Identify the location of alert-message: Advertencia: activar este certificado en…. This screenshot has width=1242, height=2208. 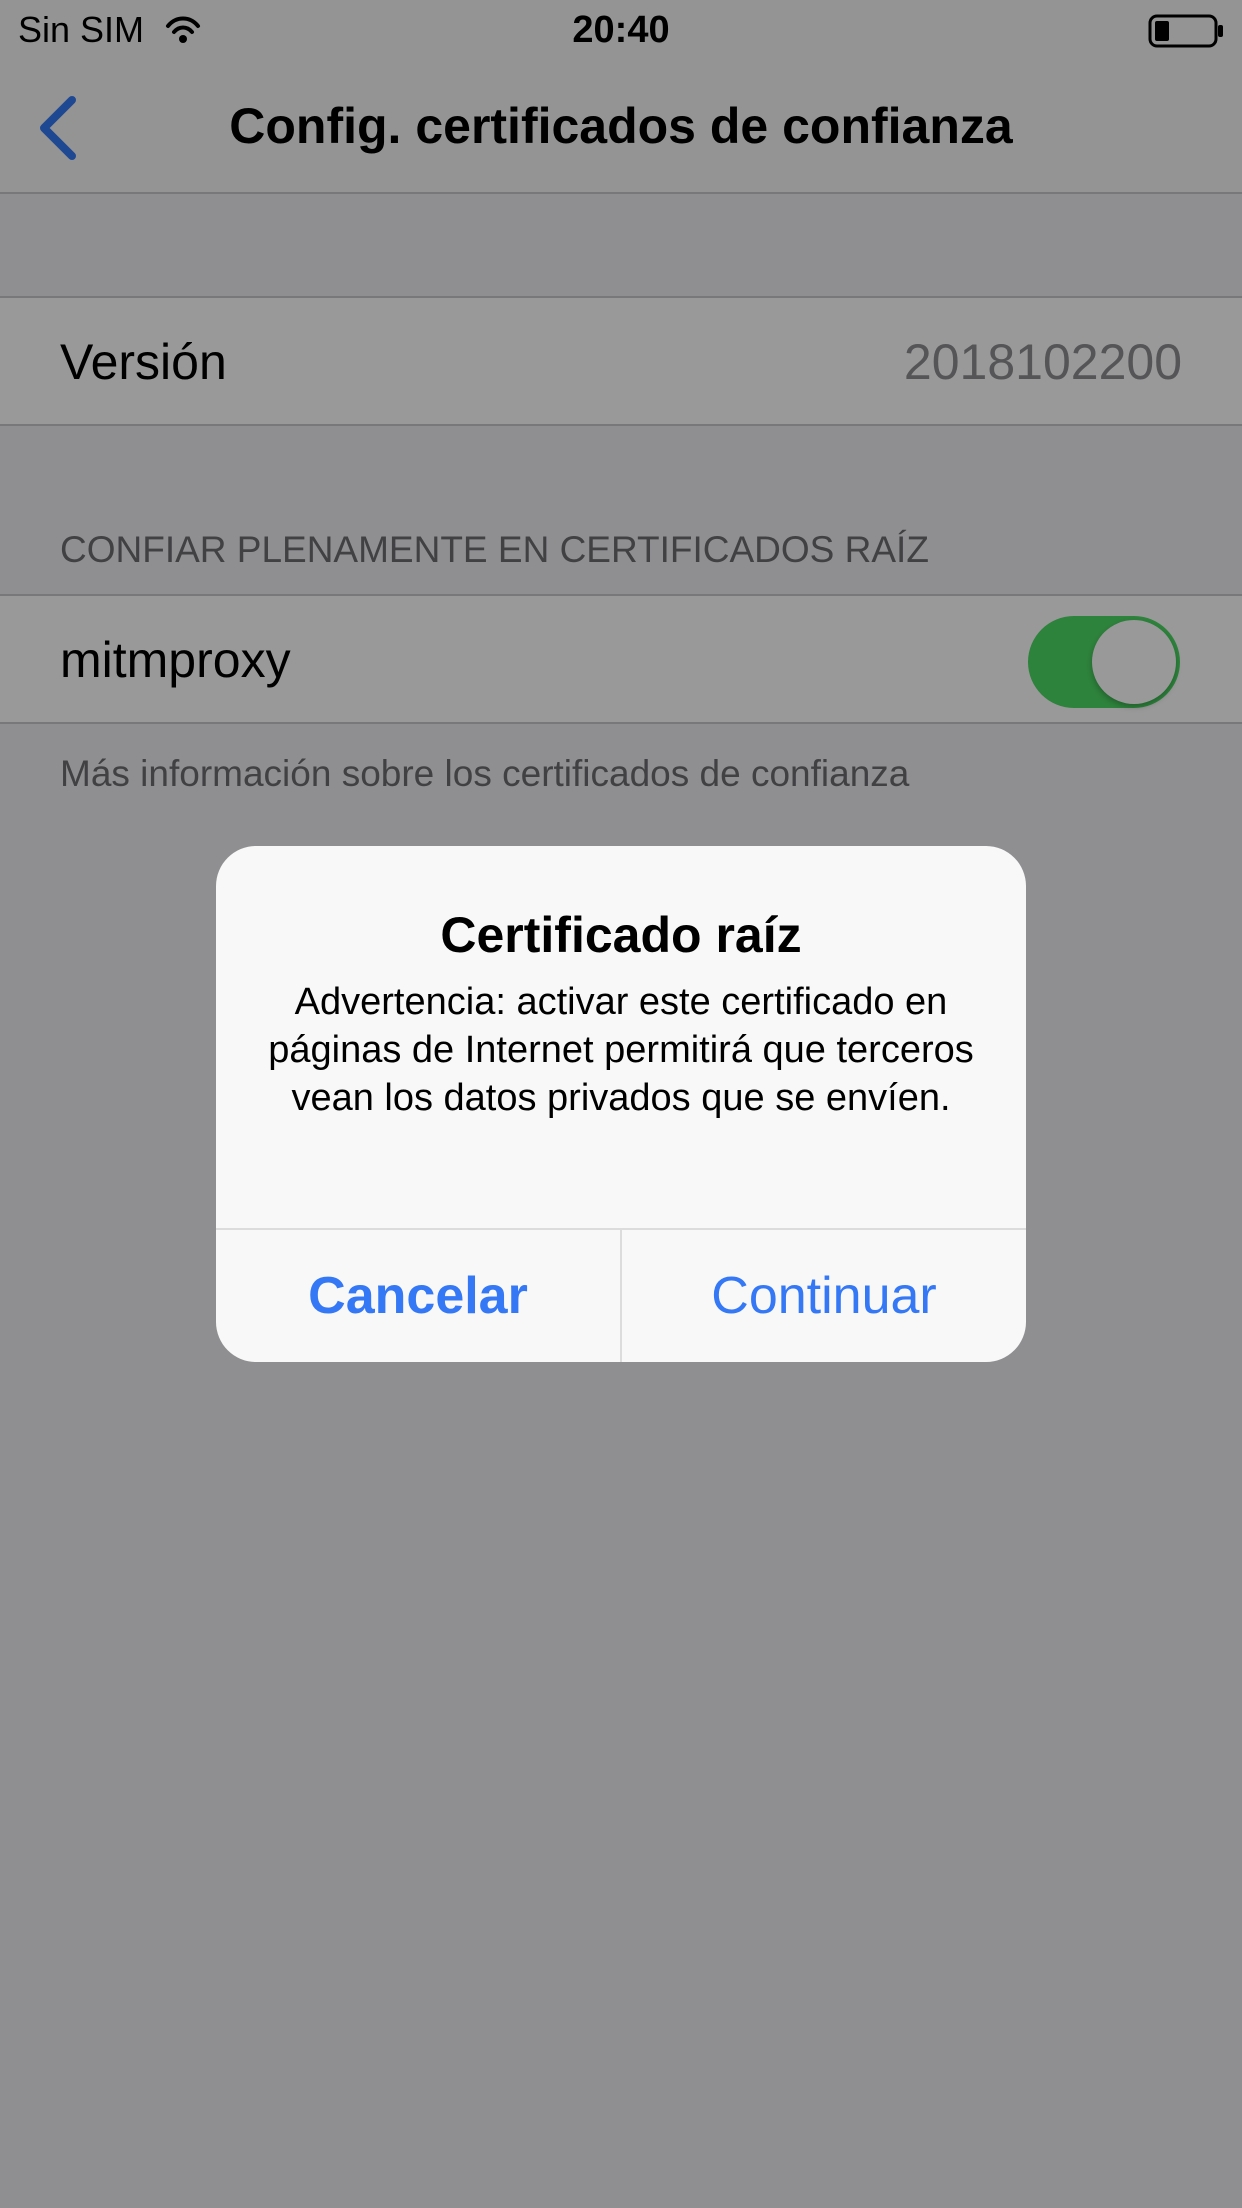
(621, 1050).